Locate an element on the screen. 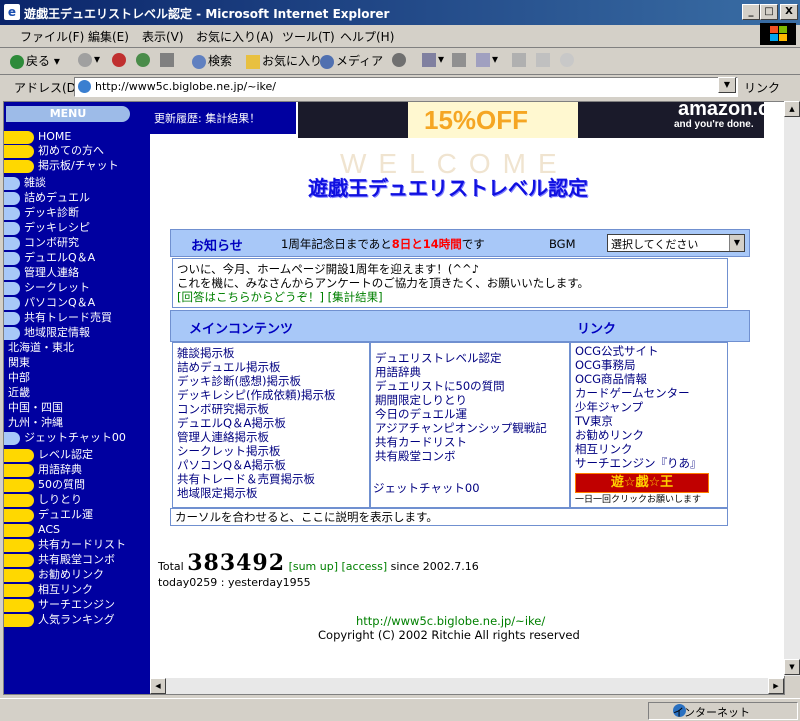 The width and height of the screenshot is (800, 721). nav-item: レベル認定 is located at coordinates (77, 455).